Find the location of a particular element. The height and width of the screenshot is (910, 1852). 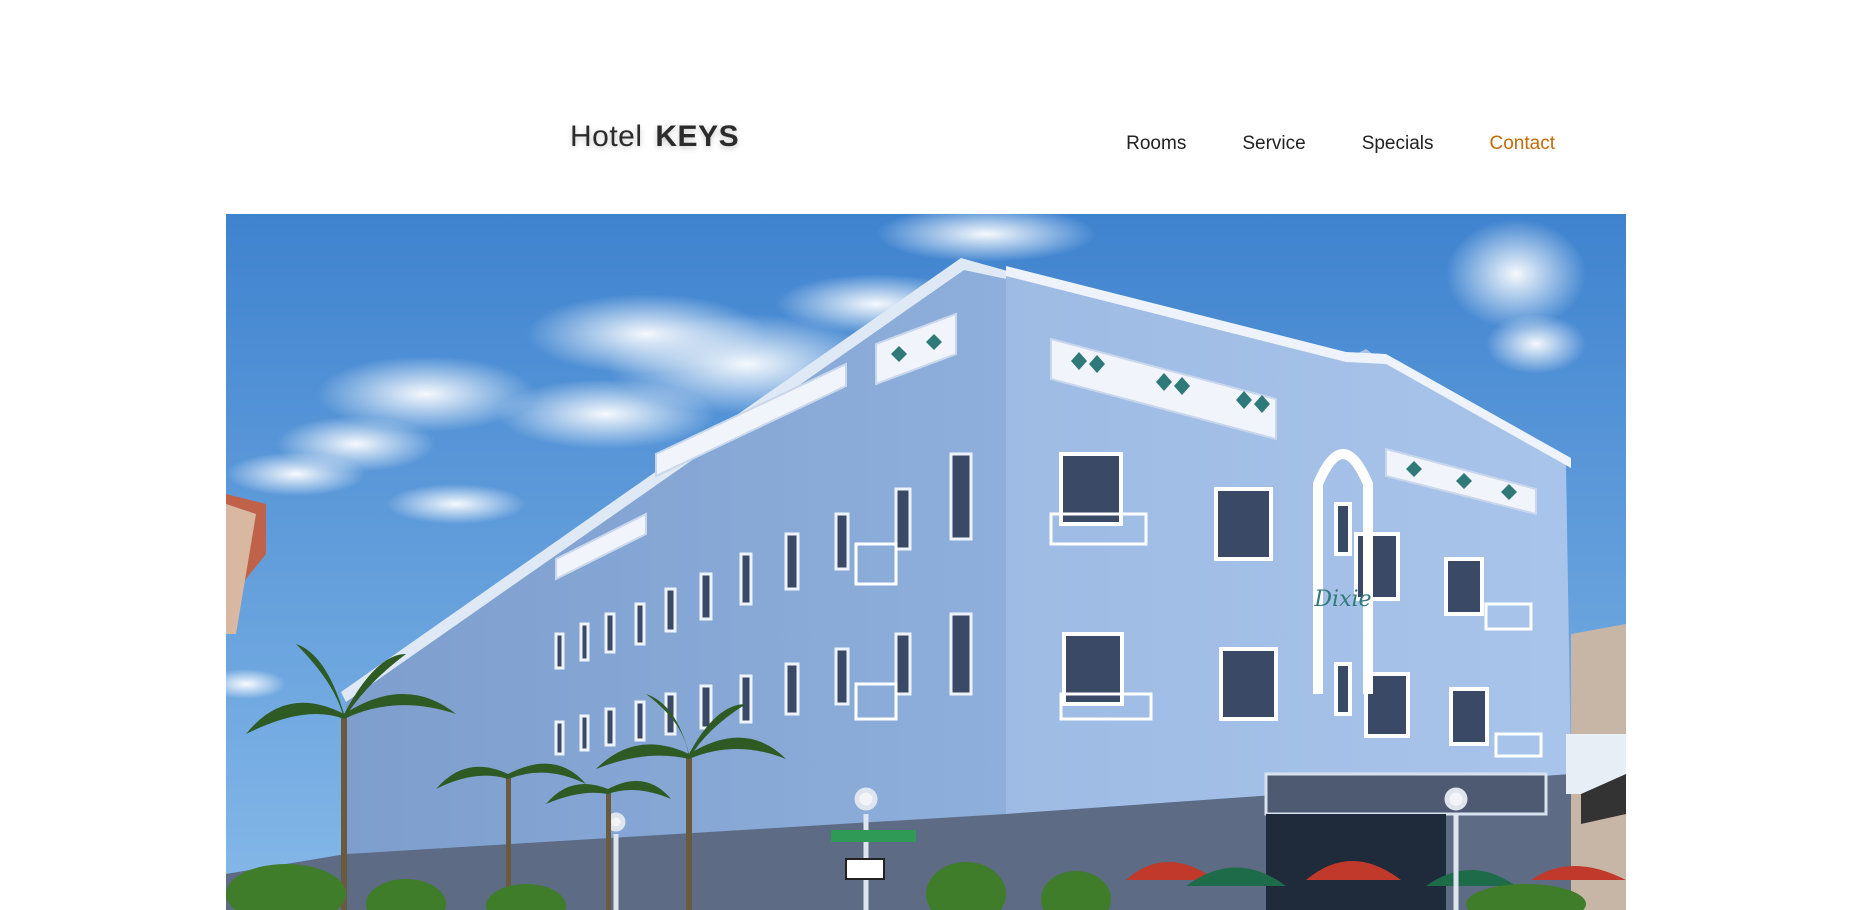

building-sign: Dixie is located at coordinates (1342, 599).